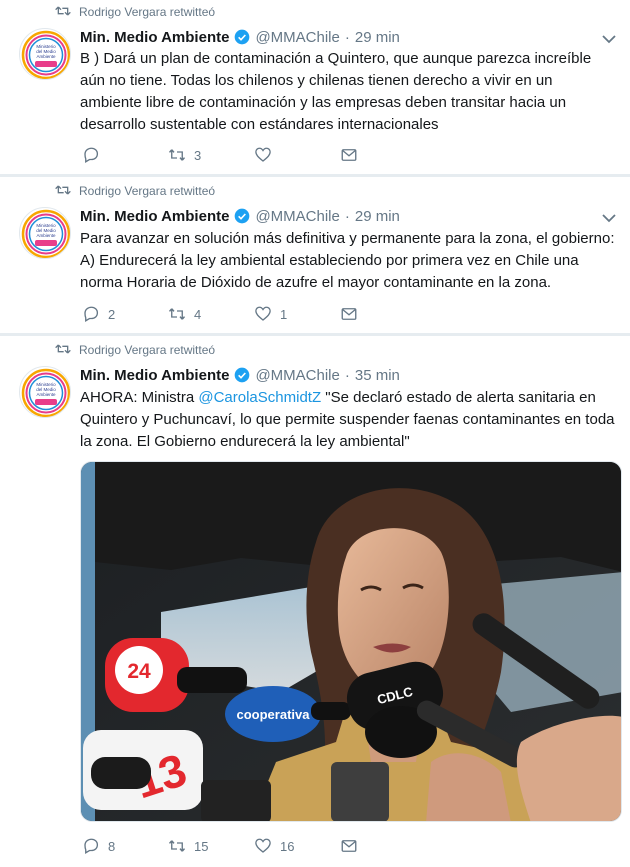 The image size is (630, 867). Describe the element at coordinates (284, 314) in the screenshot. I see `like-count: 1` at that location.